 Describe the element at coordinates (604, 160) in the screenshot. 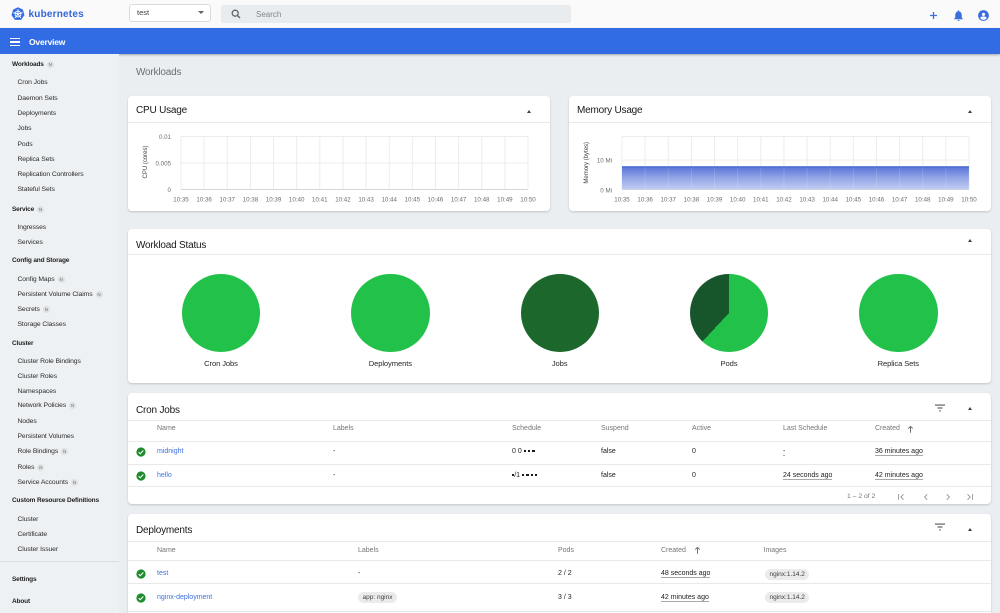

I see `svg-text: 10 Mi` at that location.